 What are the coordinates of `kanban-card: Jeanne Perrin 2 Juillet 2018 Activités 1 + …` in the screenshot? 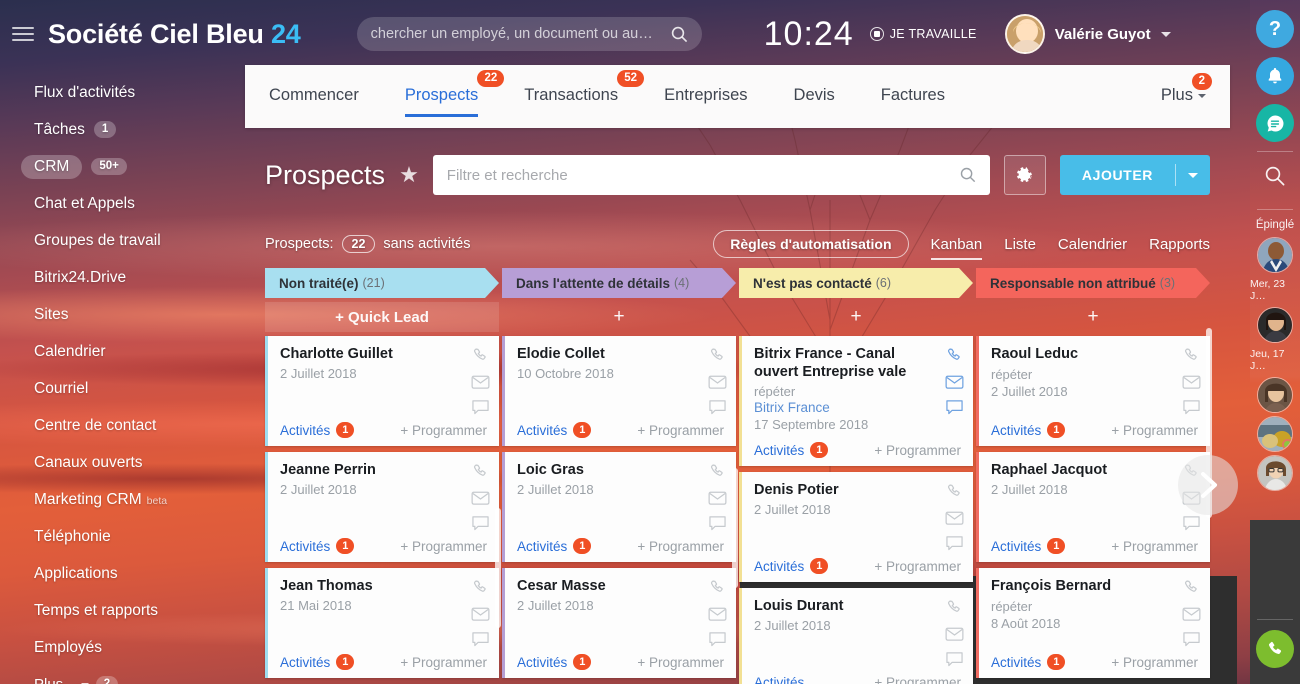 It's located at (382, 507).